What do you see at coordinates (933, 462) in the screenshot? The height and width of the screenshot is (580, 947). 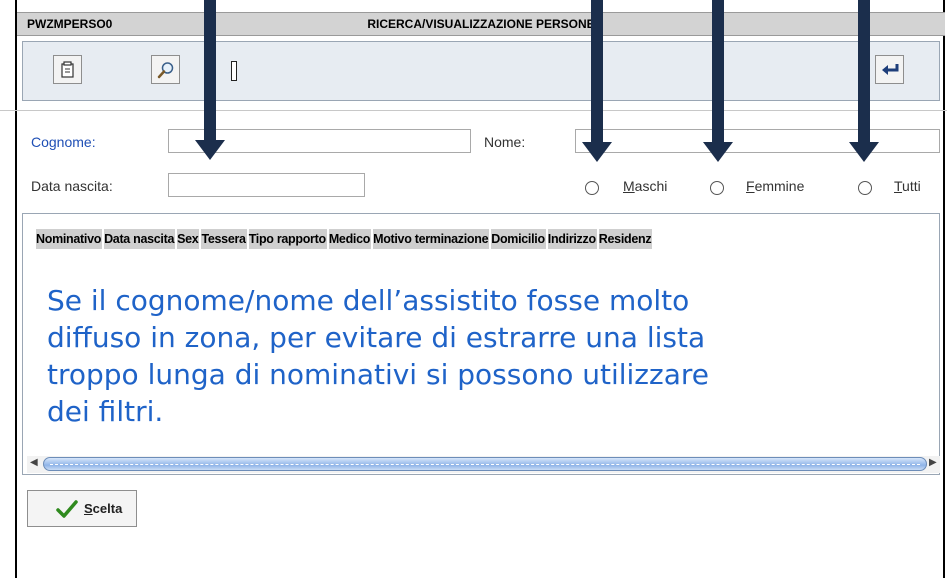 I see `scroll-right-icon: ▶` at bounding box center [933, 462].